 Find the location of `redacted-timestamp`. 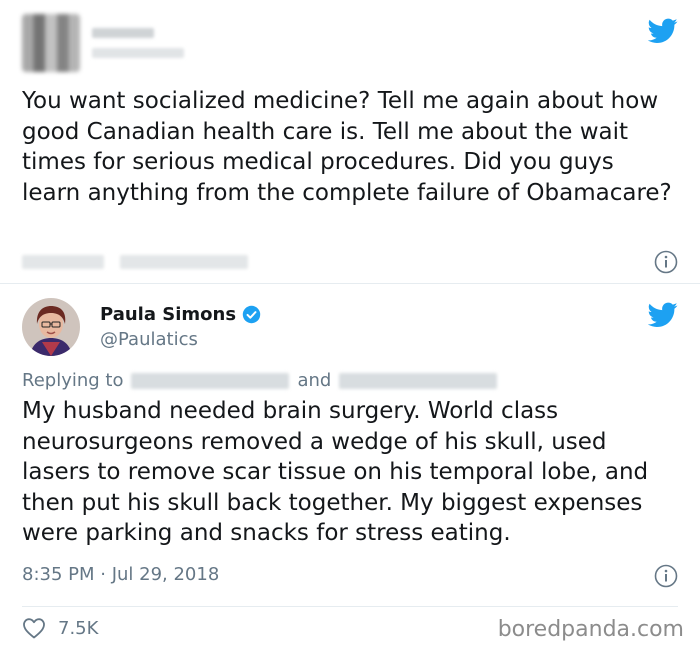

redacted-timestamp is located at coordinates (63, 262).